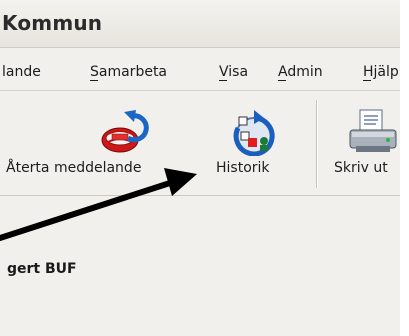 Image resolution: width=409 pixels, height=336 pixels. What do you see at coordinates (200, 24) in the screenshot?
I see `title-bar: Kommun` at bounding box center [200, 24].